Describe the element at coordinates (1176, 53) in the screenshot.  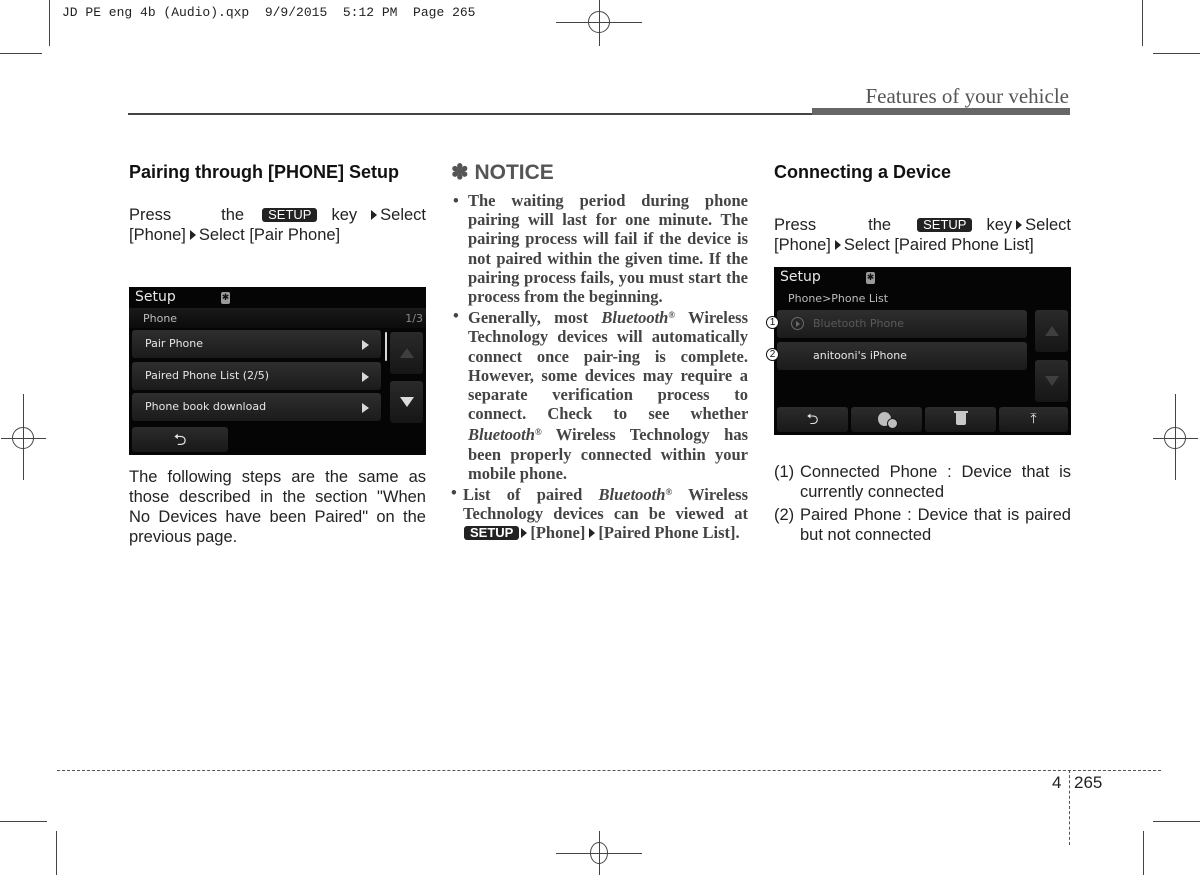
I see `crop-mark-top-right-h` at that location.